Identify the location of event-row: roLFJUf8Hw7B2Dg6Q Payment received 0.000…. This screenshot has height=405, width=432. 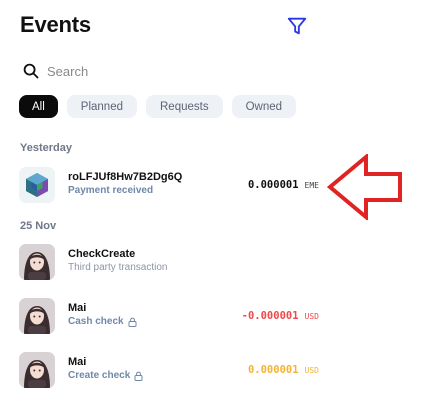
(169, 187).